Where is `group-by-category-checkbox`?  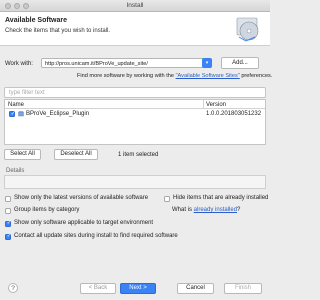
group-by-category-checkbox is located at coordinates (8, 210).